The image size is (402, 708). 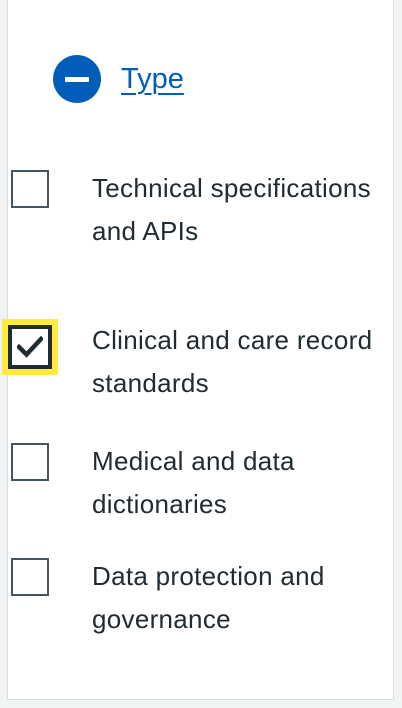 I want to click on option-label: Clinical and care record standards, so click(x=232, y=361).